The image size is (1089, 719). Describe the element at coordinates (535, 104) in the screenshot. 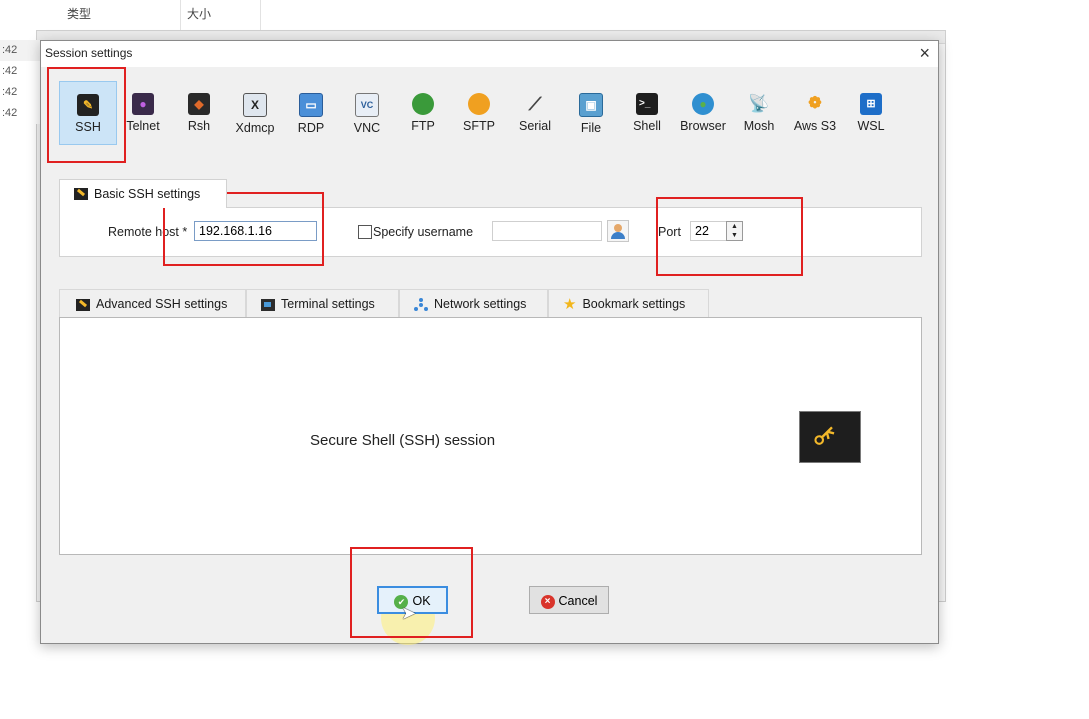

I see `serial-icon: ⟋` at that location.